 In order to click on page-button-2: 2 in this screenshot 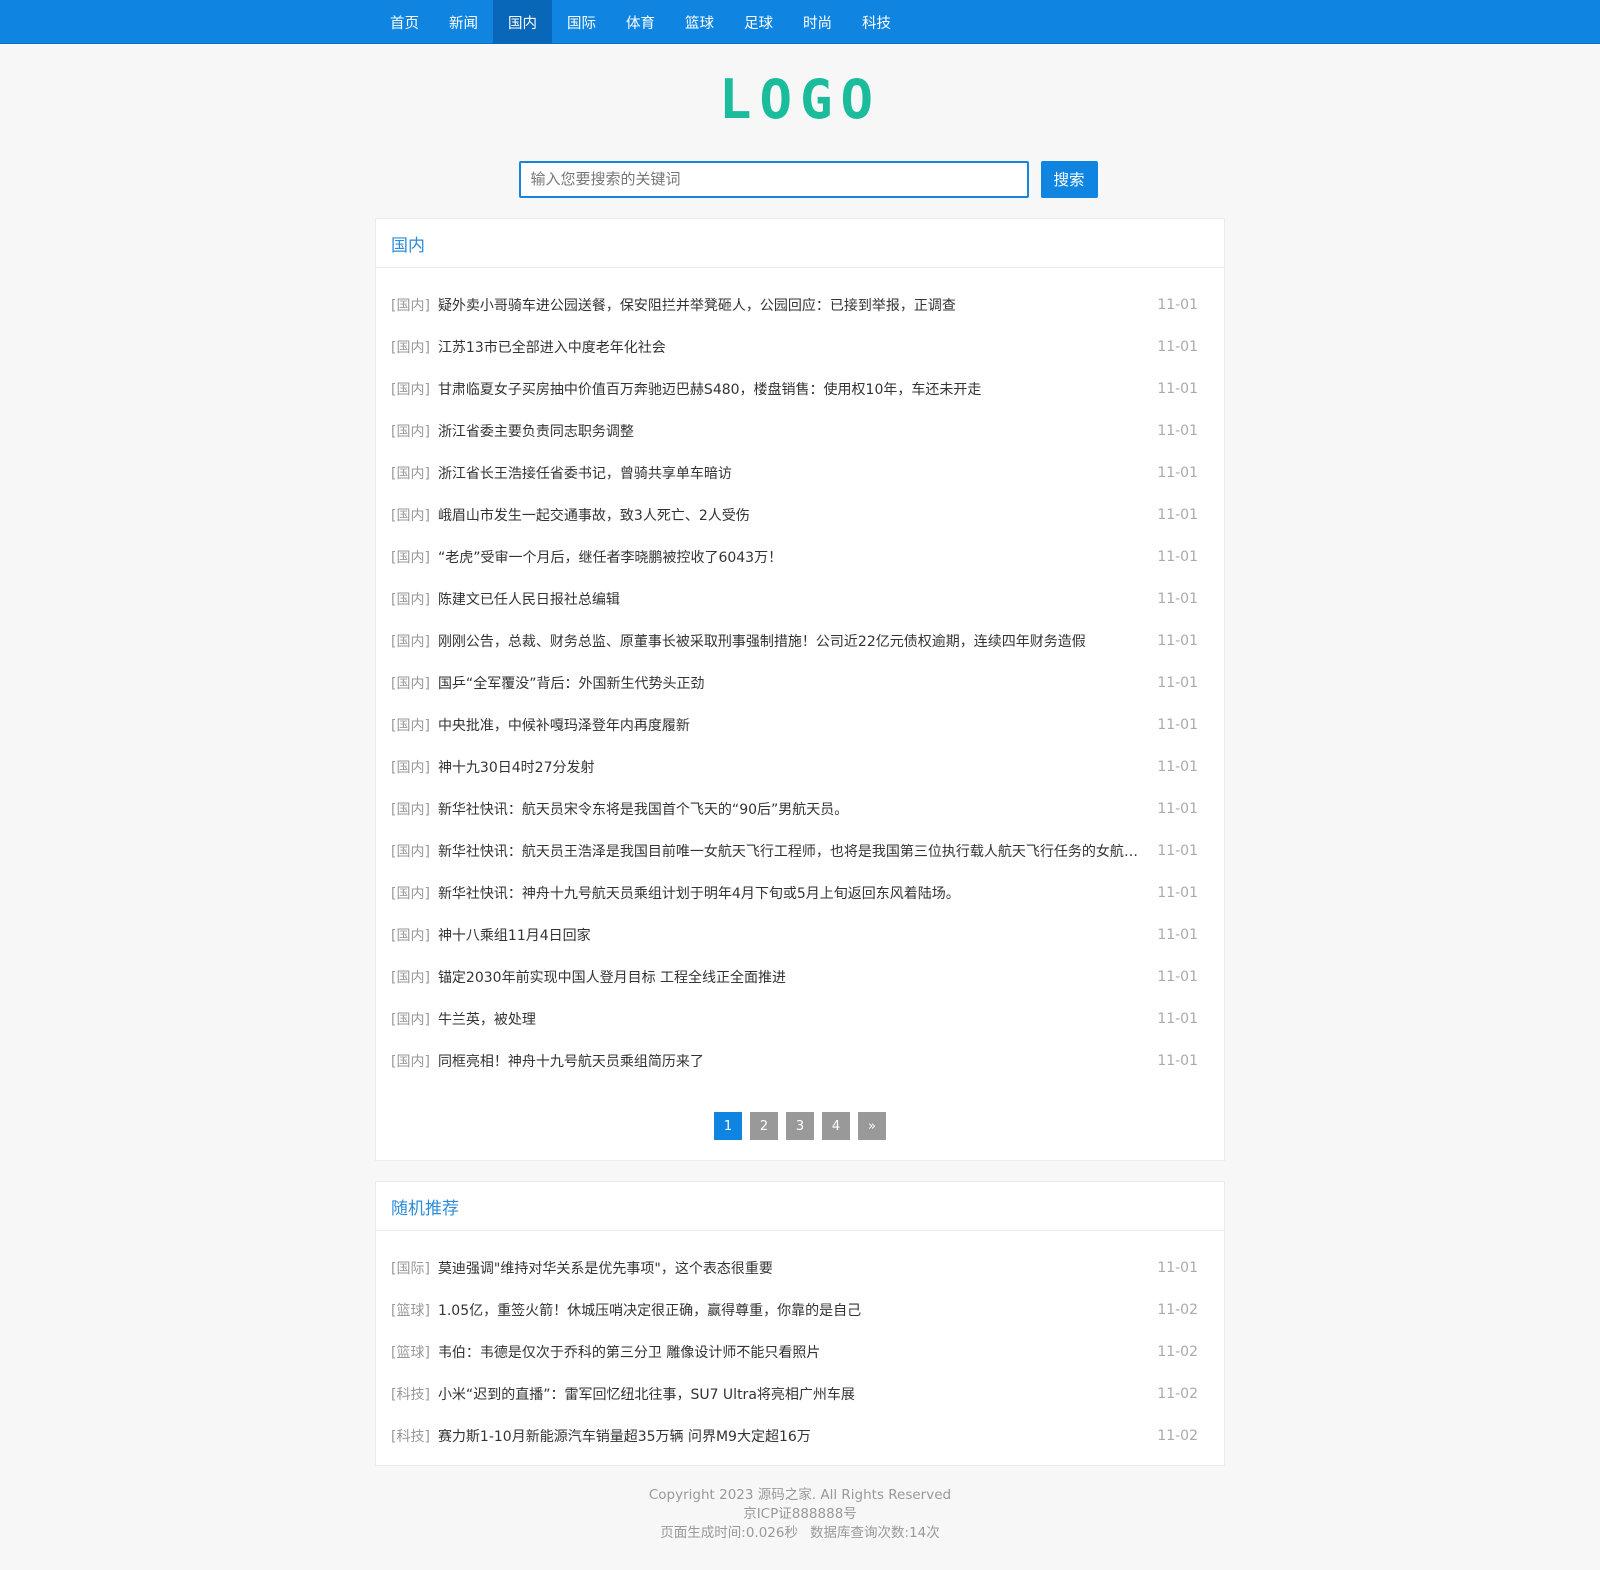, I will do `click(764, 1126)`.